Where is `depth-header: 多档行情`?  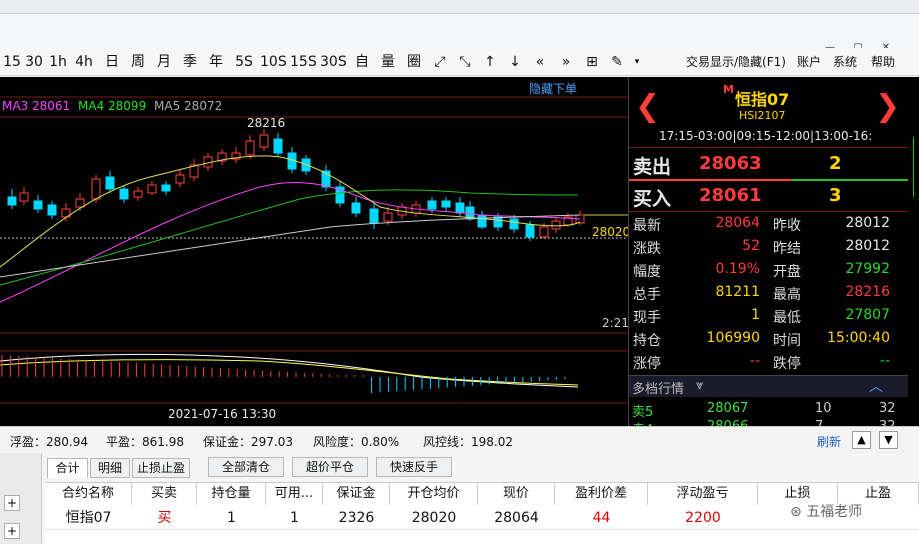
depth-header: 多档行情 is located at coordinates (658, 387).